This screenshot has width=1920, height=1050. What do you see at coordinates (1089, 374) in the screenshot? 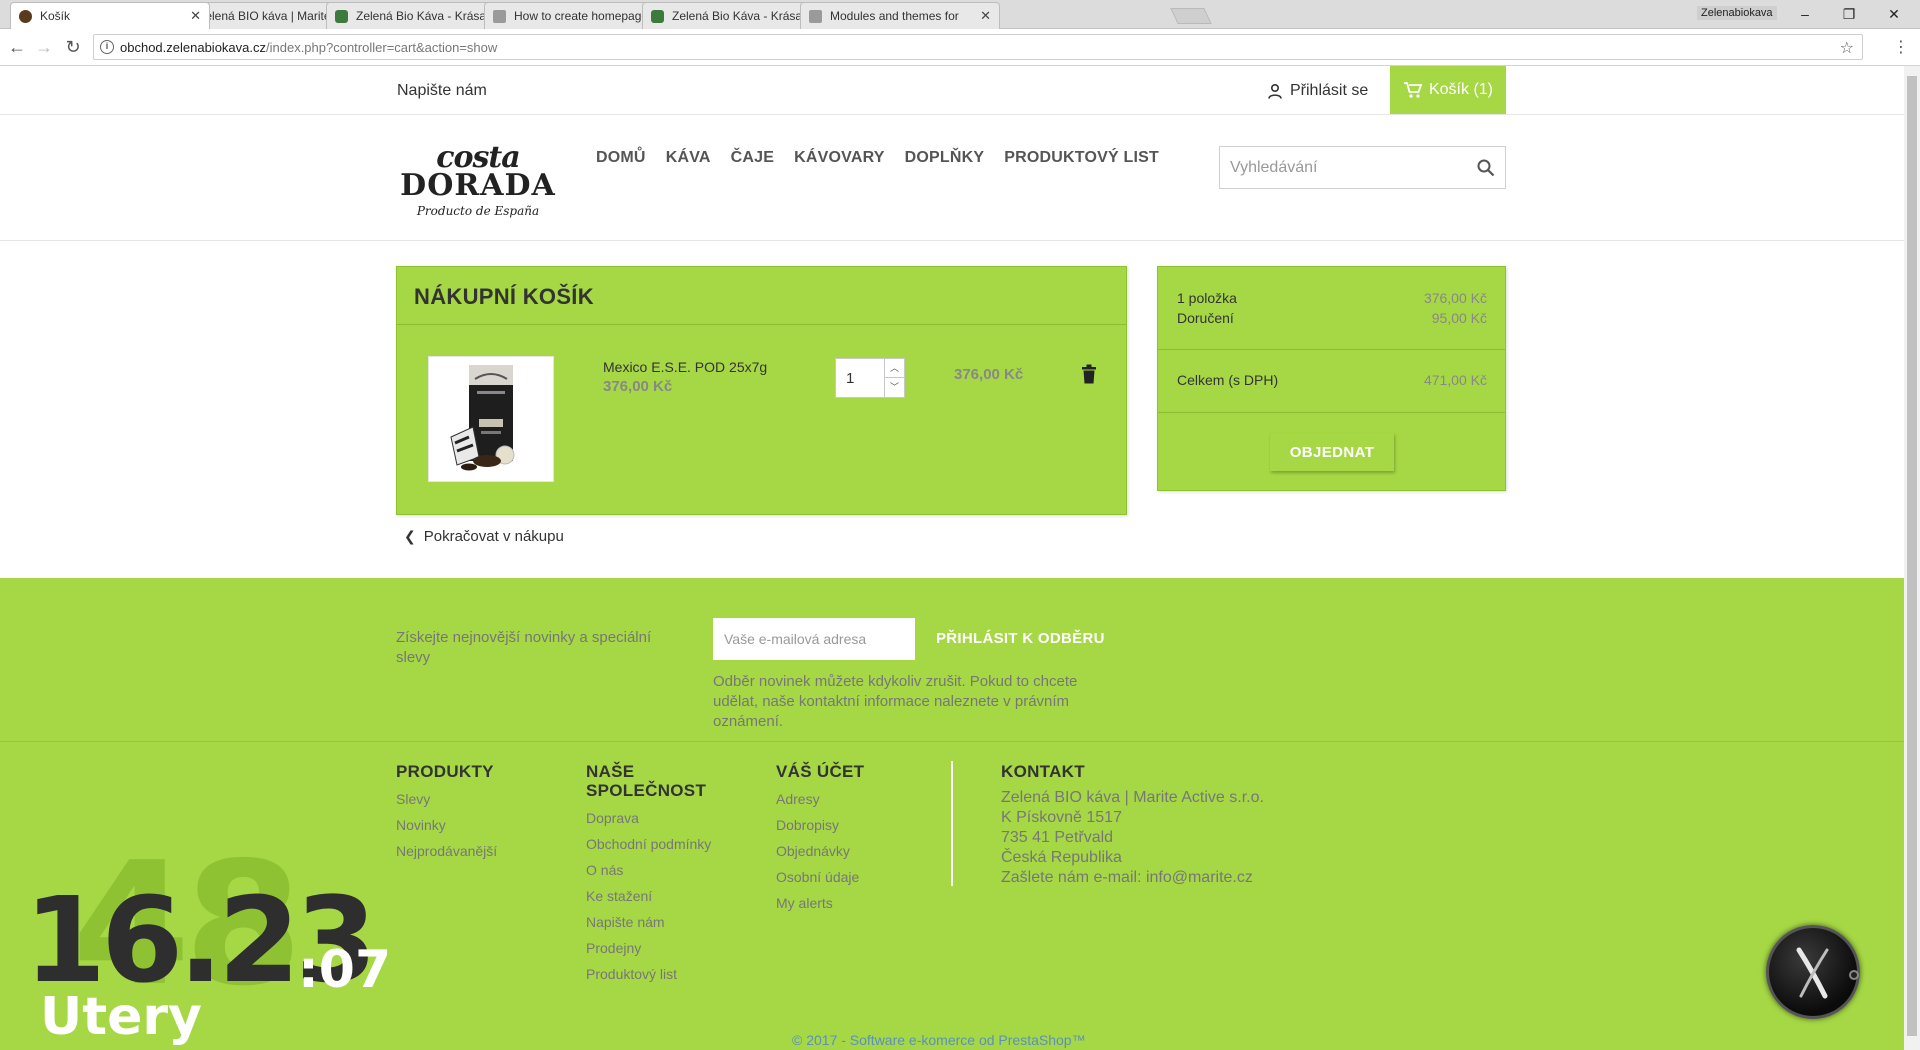
I see `trash-icon` at bounding box center [1089, 374].